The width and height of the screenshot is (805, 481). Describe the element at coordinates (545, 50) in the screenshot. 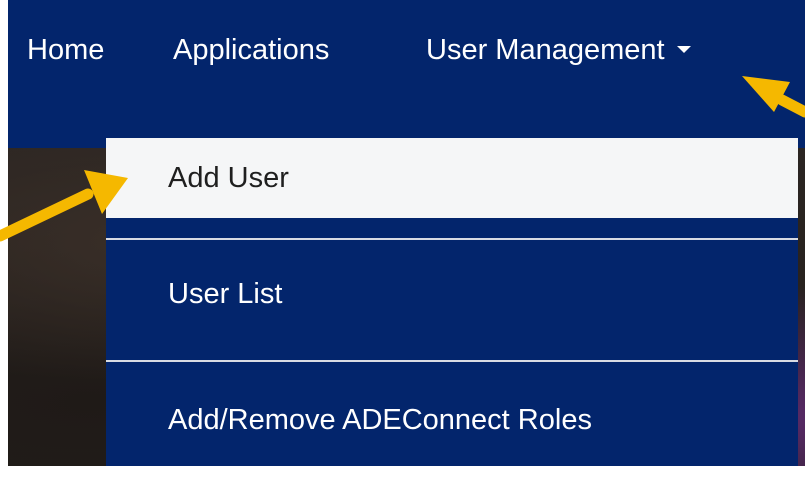

I see `nav-user-management-label: User Management` at that location.